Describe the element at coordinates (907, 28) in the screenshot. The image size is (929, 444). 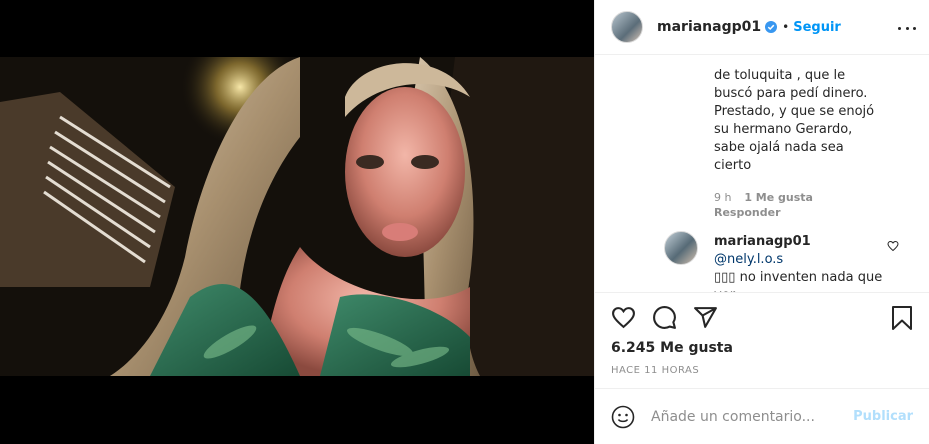
I see `more-icon` at that location.